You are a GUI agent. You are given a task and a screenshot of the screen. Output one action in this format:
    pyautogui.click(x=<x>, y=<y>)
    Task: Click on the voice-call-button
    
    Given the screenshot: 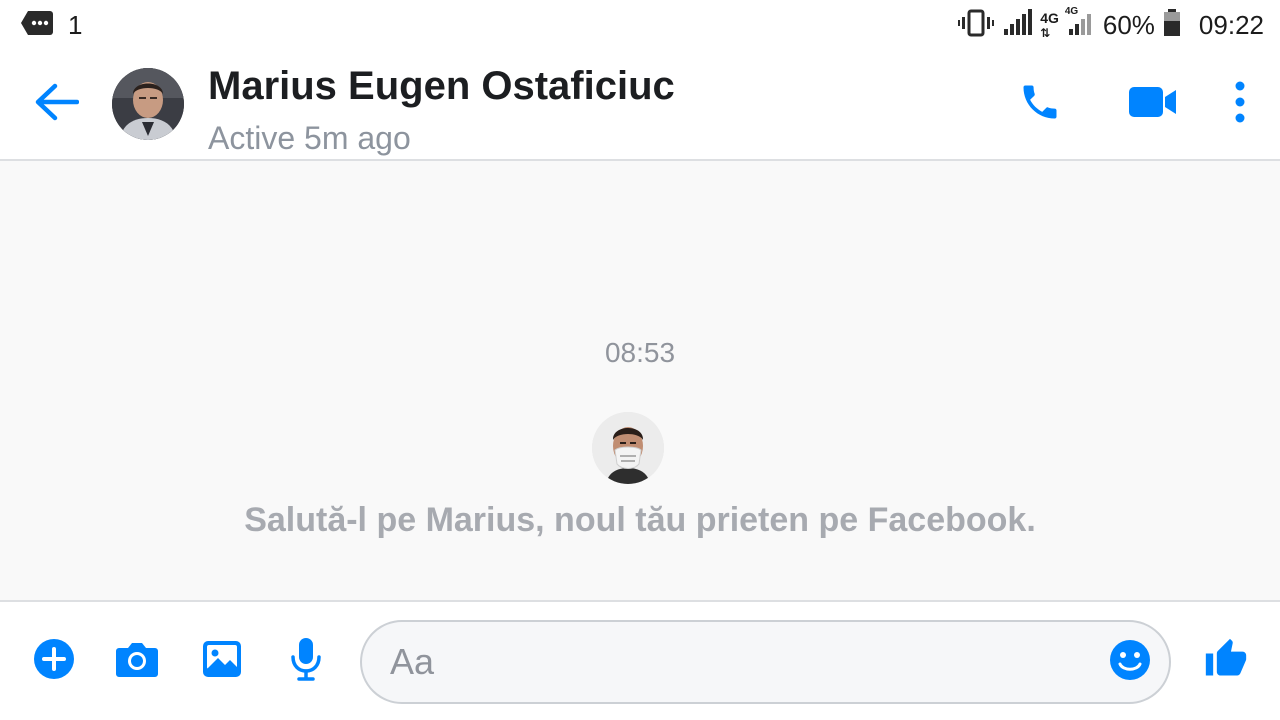 What is the action you would take?
    pyautogui.click(x=1040, y=104)
    